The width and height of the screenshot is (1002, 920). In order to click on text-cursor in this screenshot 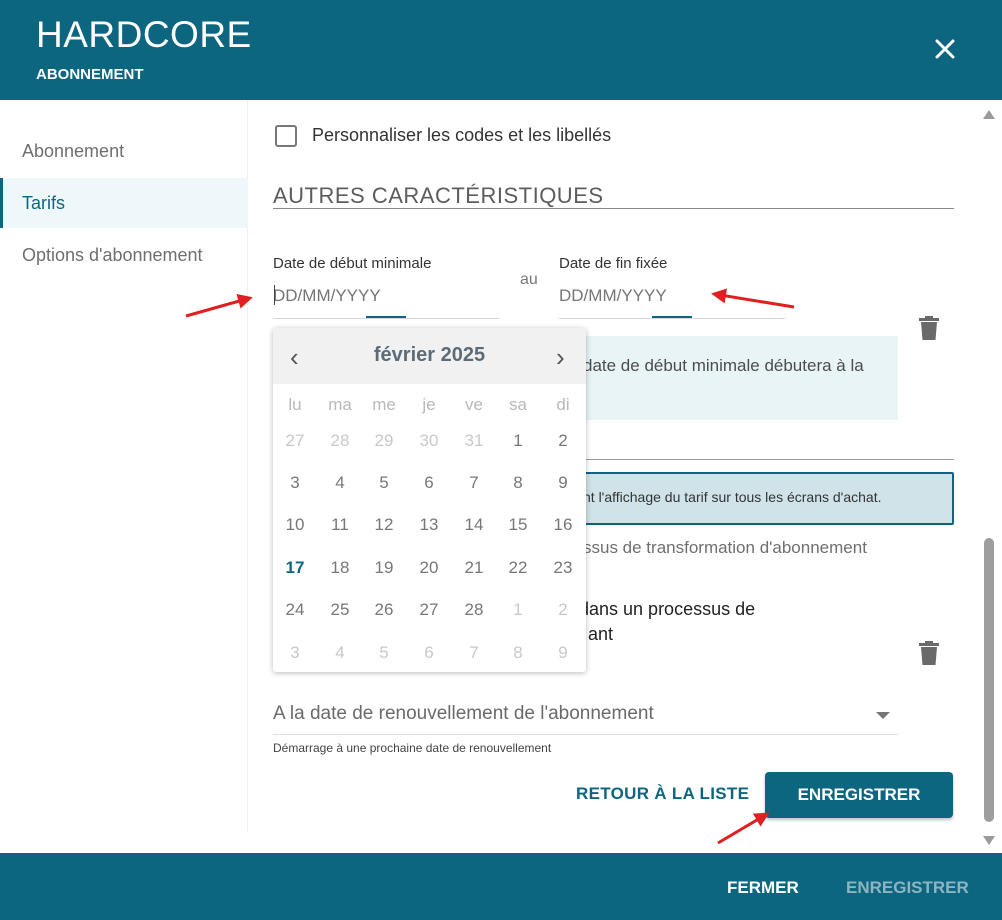, I will do `click(274, 295)`.